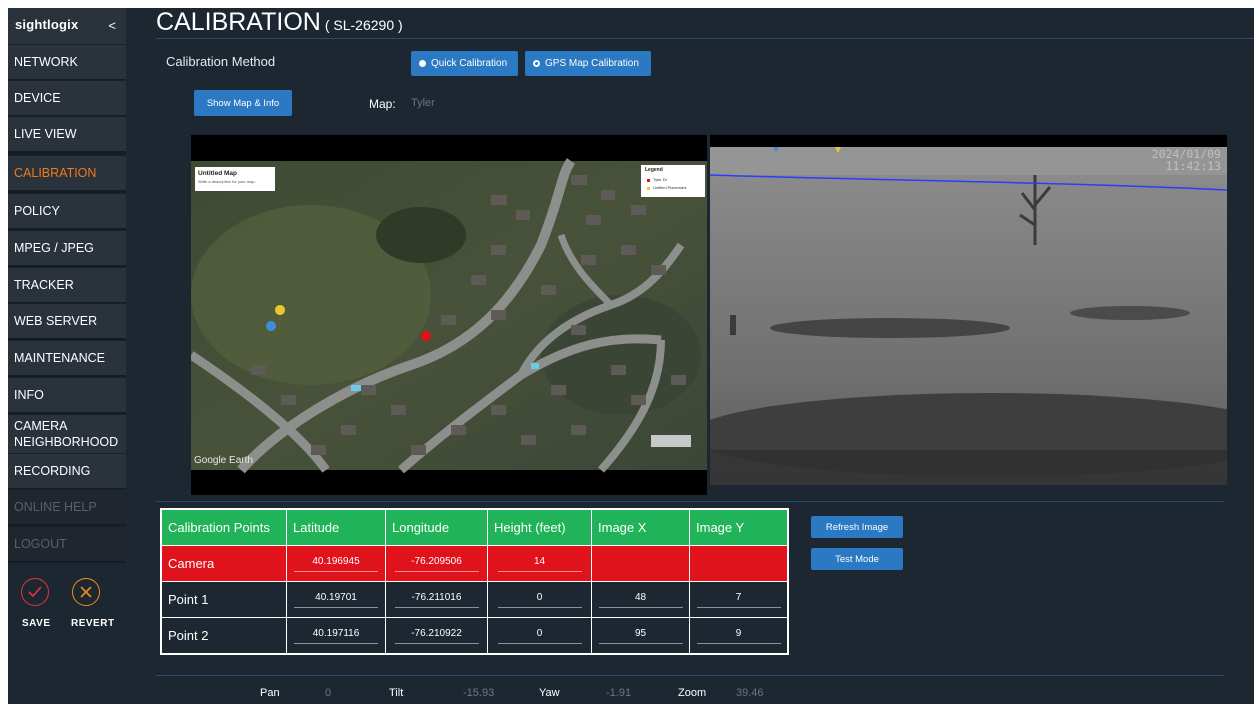  Describe the element at coordinates (46, 62) in the screenshot. I see `sidebar-item-label: NETWORK` at that location.